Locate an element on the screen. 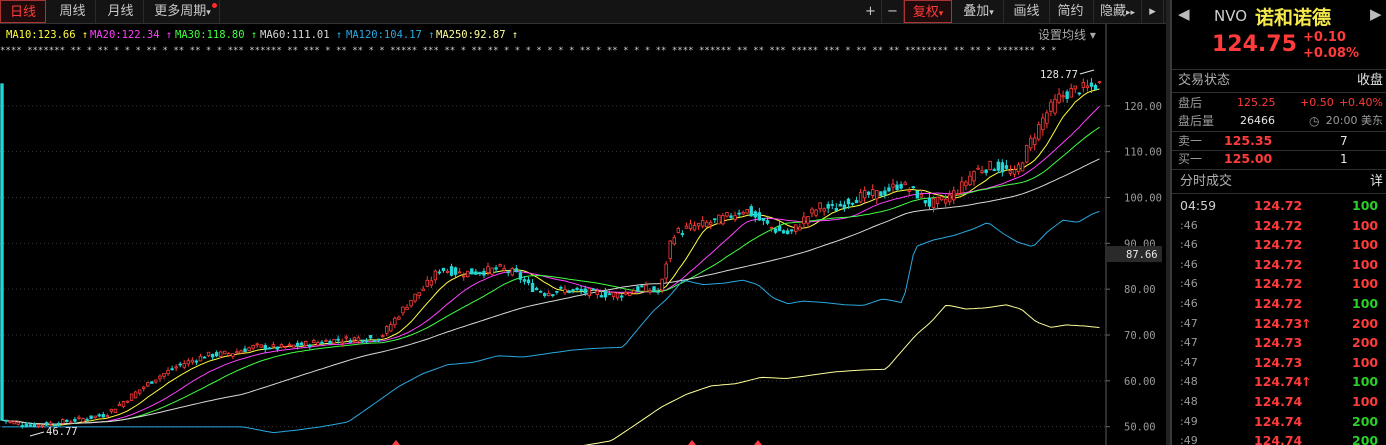  tick-volume: 200 is located at coordinates (1365, 343).